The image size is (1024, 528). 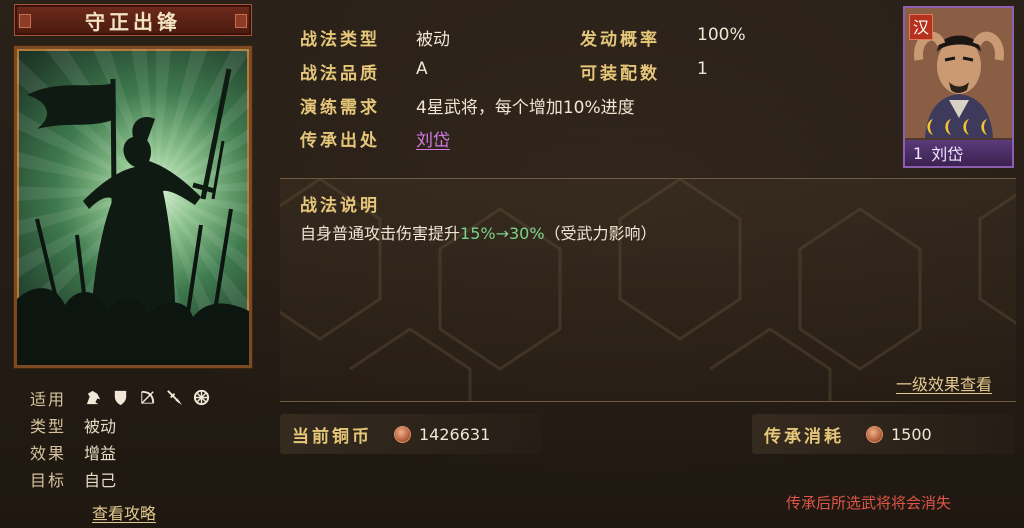 I want to click on equip-count-value: 1, so click(x=702, y=69).